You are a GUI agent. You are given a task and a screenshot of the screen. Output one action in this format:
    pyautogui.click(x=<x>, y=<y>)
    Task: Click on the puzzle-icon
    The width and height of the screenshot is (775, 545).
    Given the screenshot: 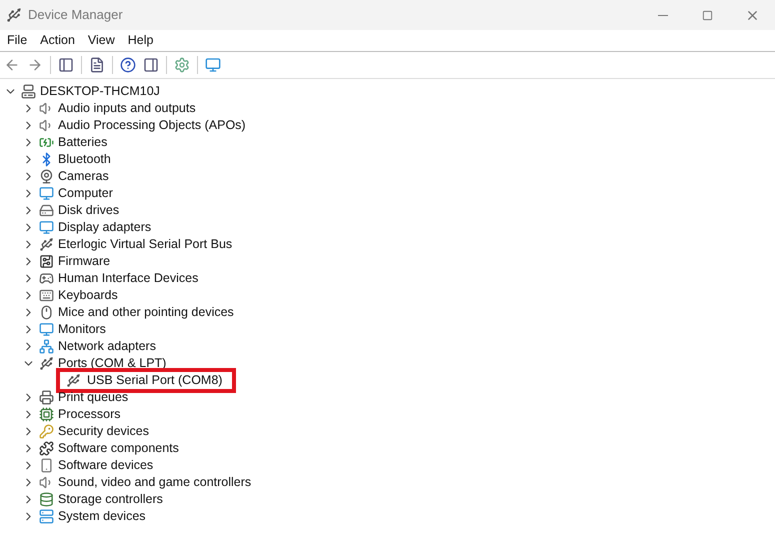 What is the action you would take?
    pyautogui.click(x=46, y=448)
    